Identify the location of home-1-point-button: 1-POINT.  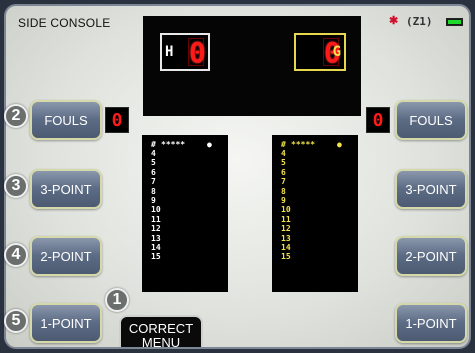
(66, 323).